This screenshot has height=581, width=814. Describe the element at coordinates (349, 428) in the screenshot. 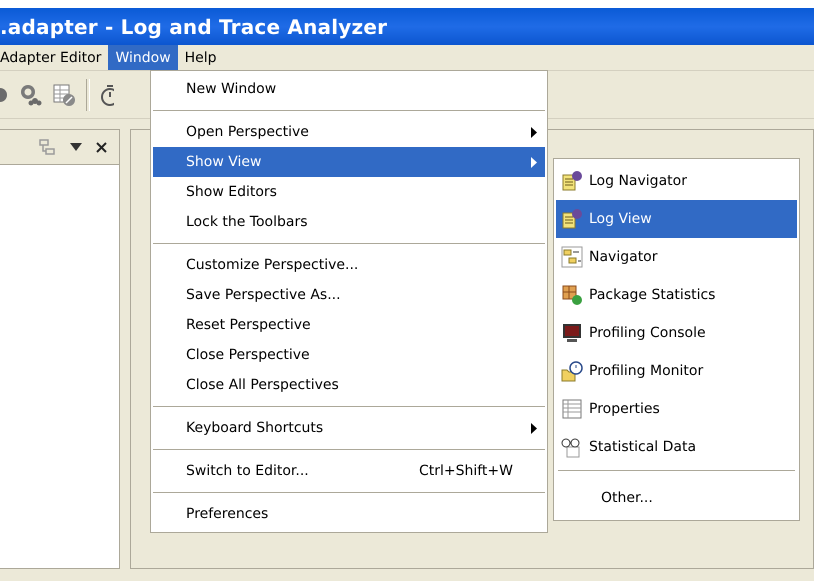

I see `menu-item: Keyboard Shortcuts` at that location.